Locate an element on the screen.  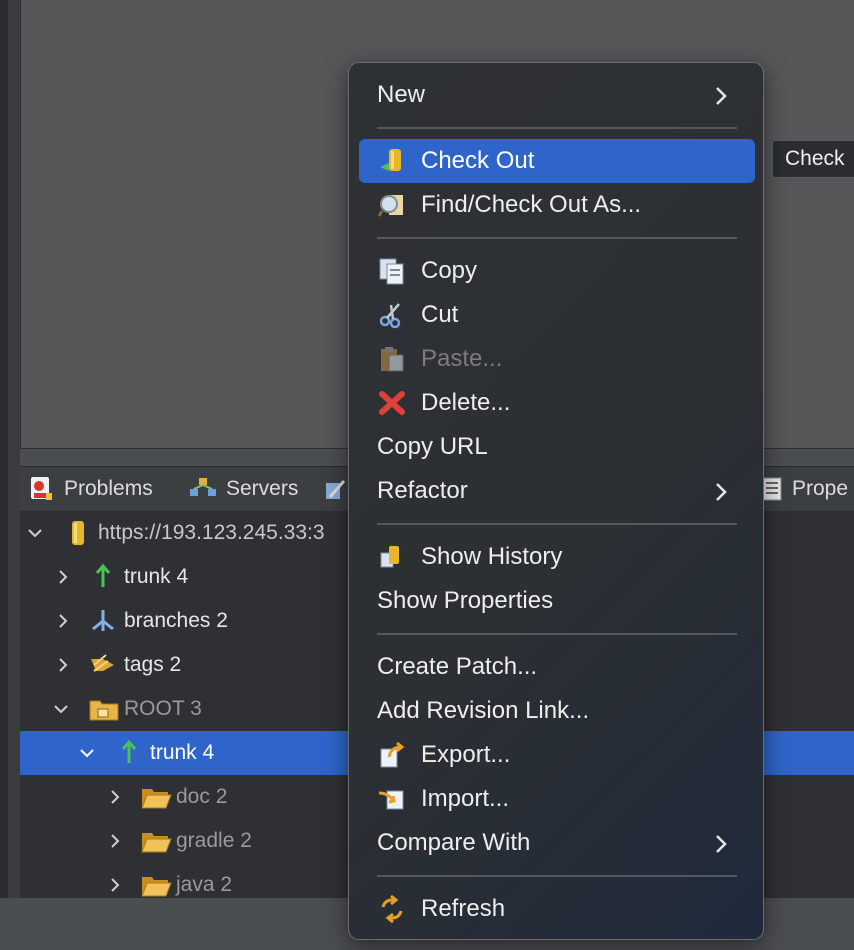
tab-servers-label: Servers is located at coordinates (262, 488).